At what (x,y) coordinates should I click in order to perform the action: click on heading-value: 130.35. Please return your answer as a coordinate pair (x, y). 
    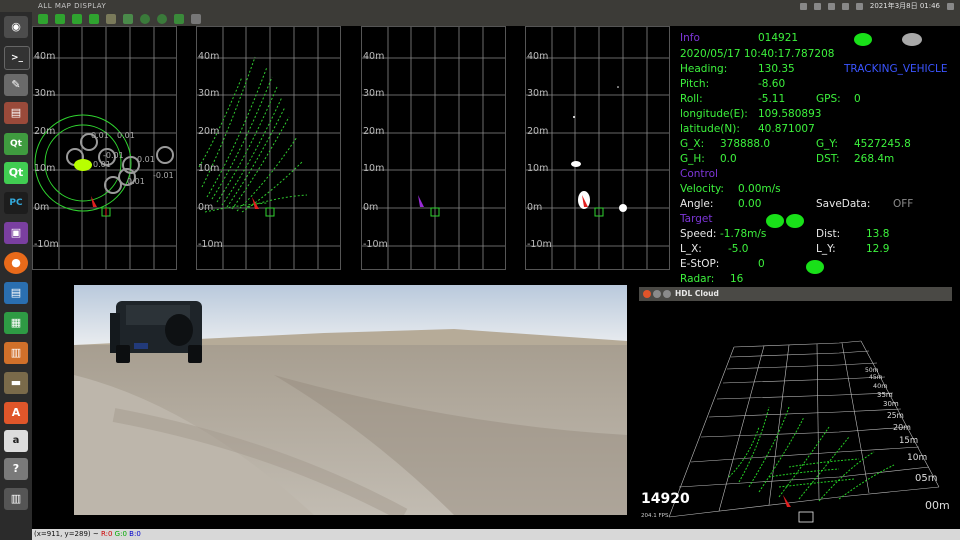
    Looking at the image, I should click on (776, 69).